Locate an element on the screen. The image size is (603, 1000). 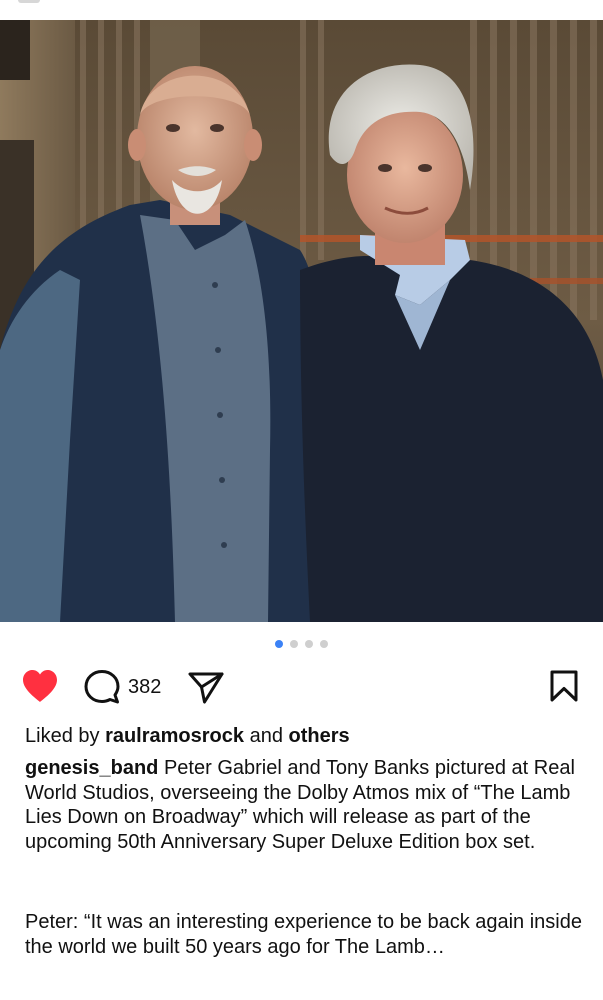
previous-post-sliver is located at coordinates (29, 1).